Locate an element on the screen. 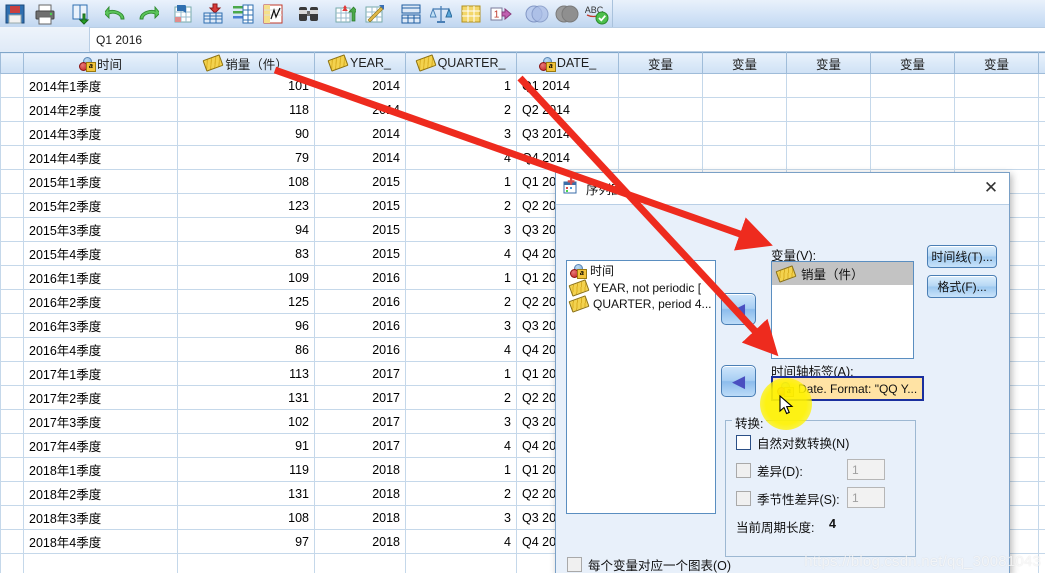  table-cell: 2014年2季度 is located at coordinates (100, 109).